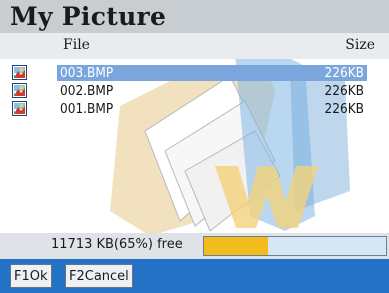 The image size is (389, 293). Describe the element at coordinates (194, 109) in the screenshot. I see `list-item: 001.BMP 226KB` at that location.